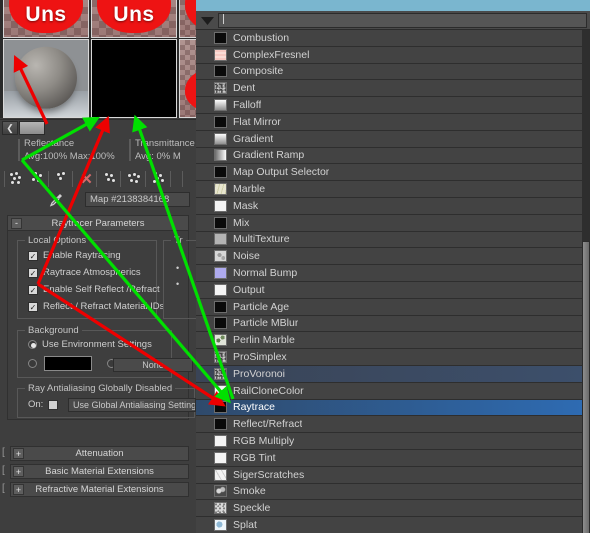  Describe the element at coordinates (10, 128) in the screenshot. I see `scroll-left-arrow-icon: ❮` at that location.